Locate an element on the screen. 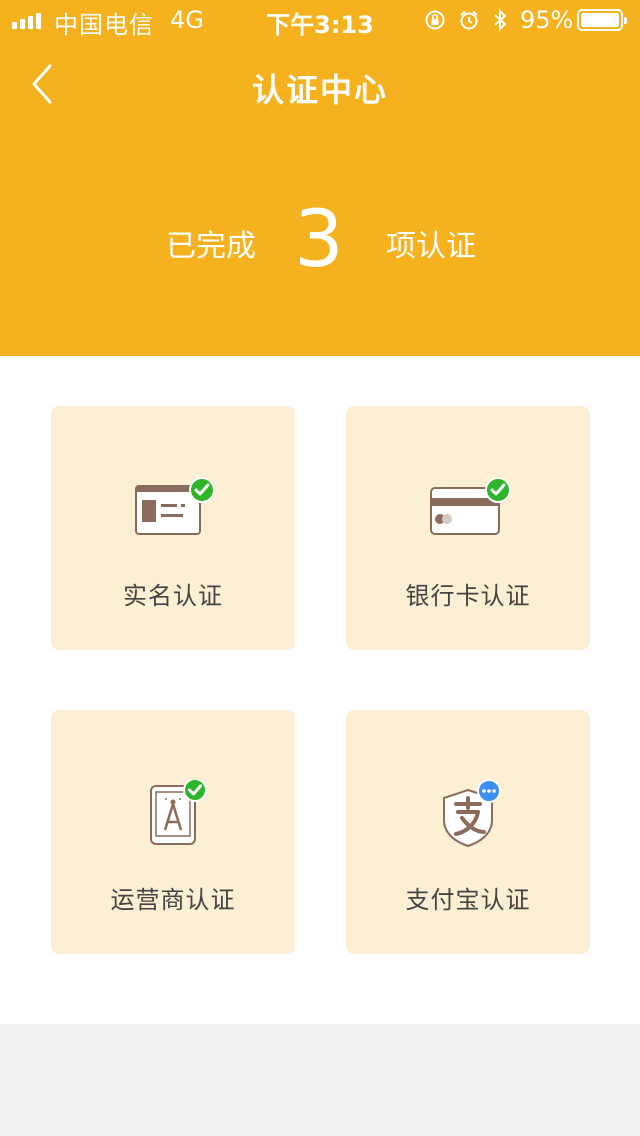 The height and width of the screenshot is (1136, 640). verified-count: 3 is located at coordinates (319, 240).